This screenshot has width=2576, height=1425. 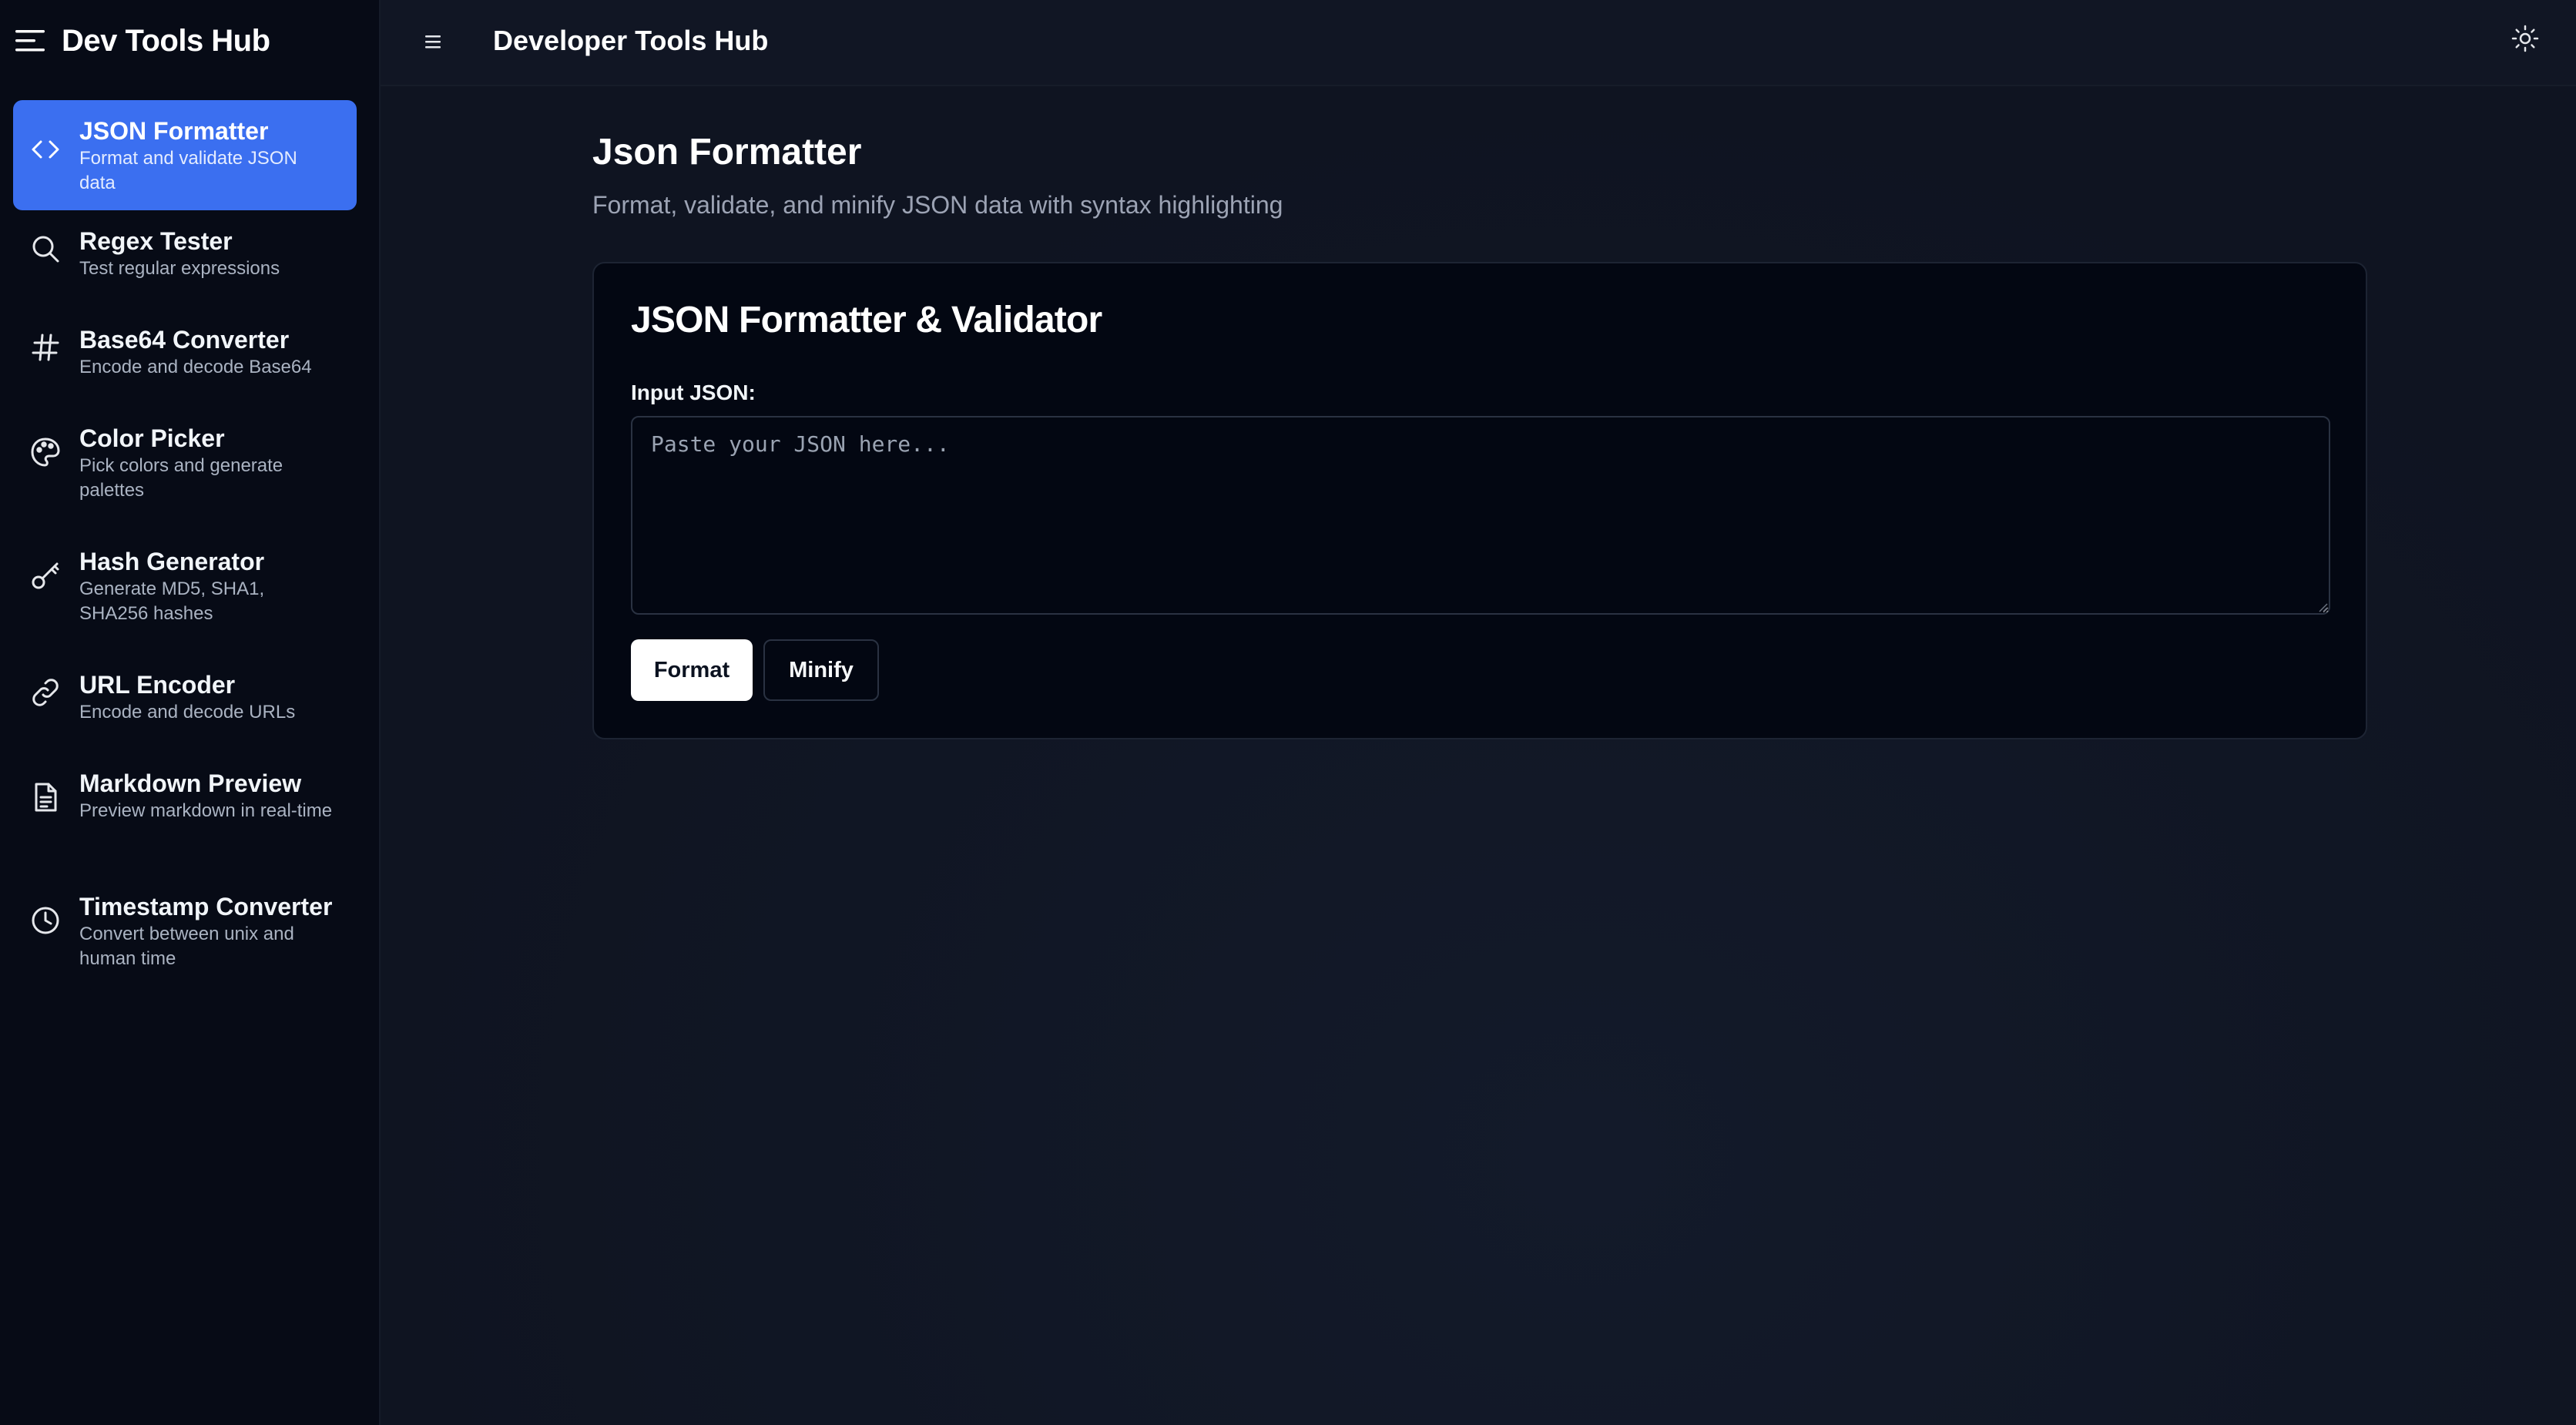 I want to click on sidebar-item-title: Timestamp Converter, so click(x=206, y=906).